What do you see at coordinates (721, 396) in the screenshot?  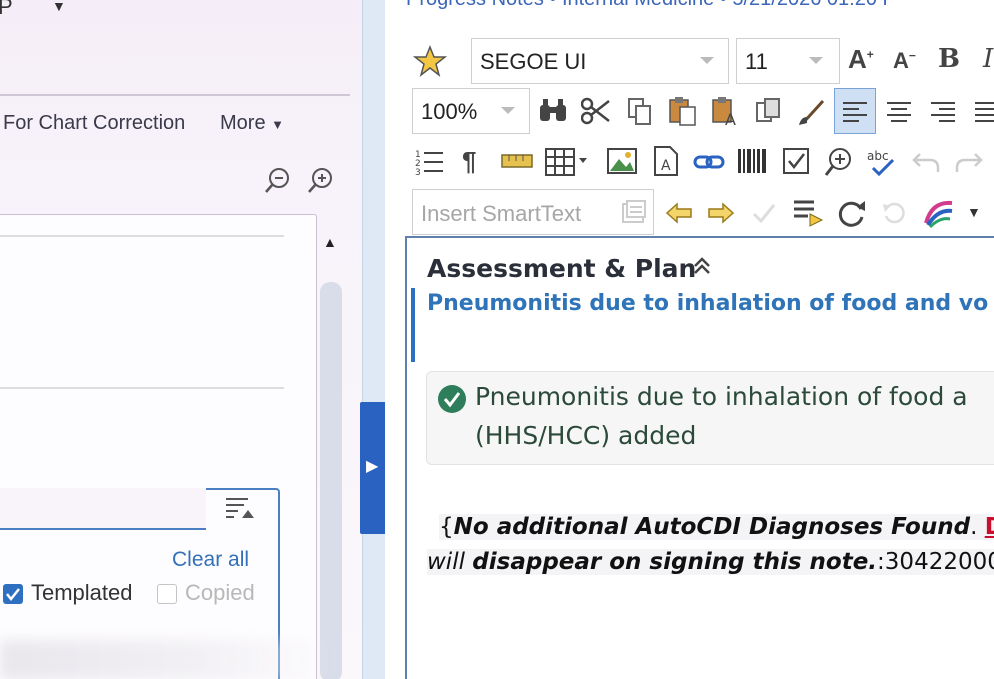 I see `added-notice-text: Pneumonitis due to inhalation of food a` at bounding box center [721, 396].